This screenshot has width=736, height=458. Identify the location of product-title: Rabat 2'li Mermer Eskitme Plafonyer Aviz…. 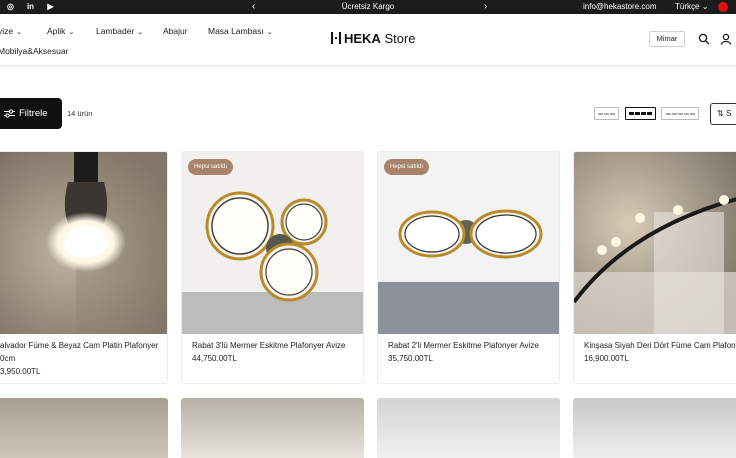
(463, 345).